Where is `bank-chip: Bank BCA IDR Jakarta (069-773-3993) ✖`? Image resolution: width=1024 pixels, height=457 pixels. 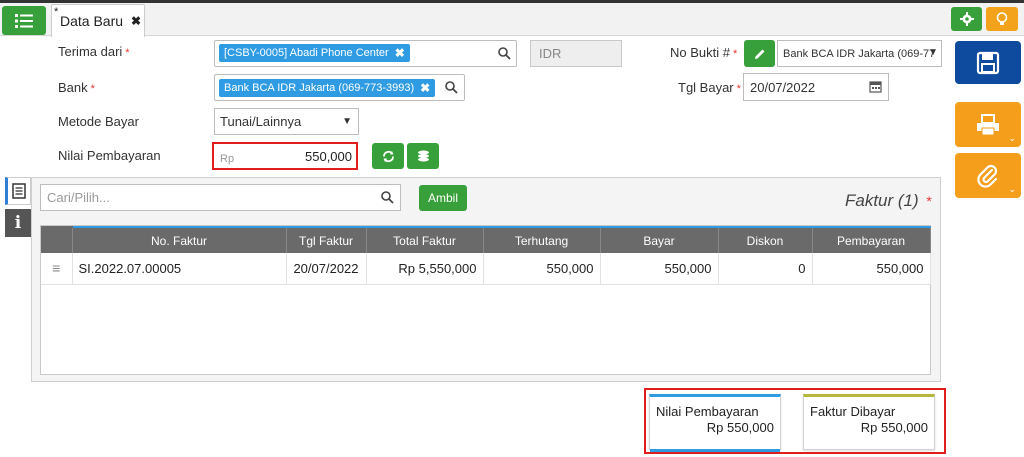 bank-chip: Bank BCA IDR Jakarta (069-773-3993) ✖ is located at coordinates (327, 88).